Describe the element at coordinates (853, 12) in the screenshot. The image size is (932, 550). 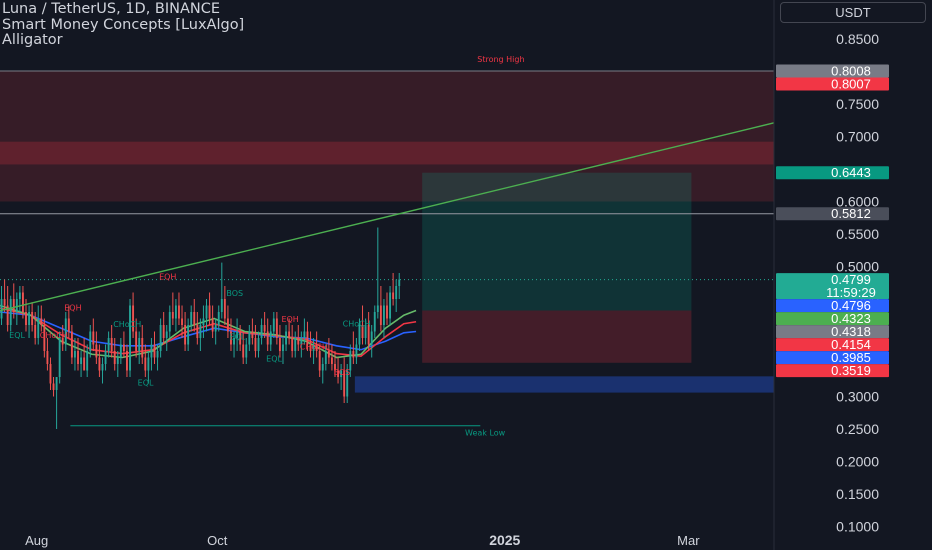
I see `currency-button: USDT` at that location.